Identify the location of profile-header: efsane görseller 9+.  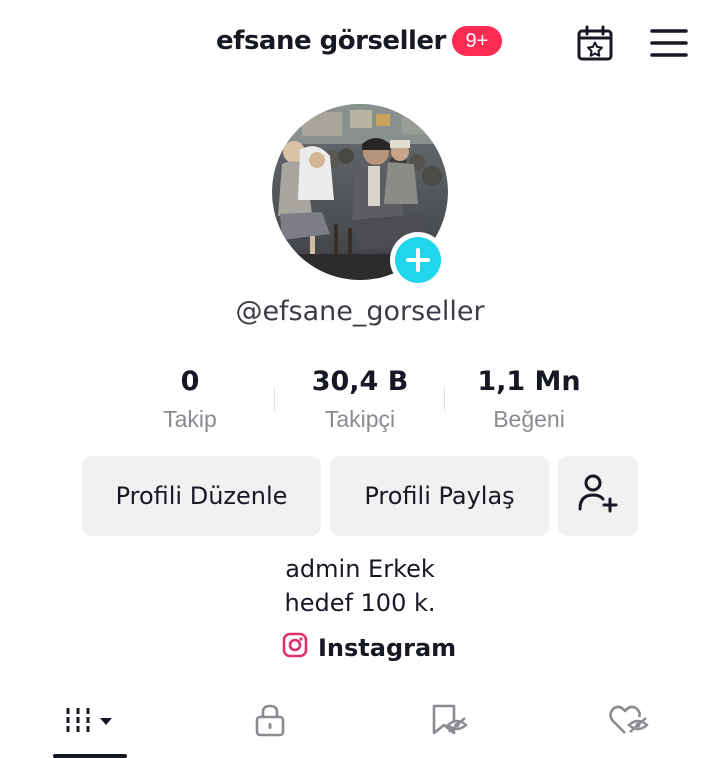
(360, 44).